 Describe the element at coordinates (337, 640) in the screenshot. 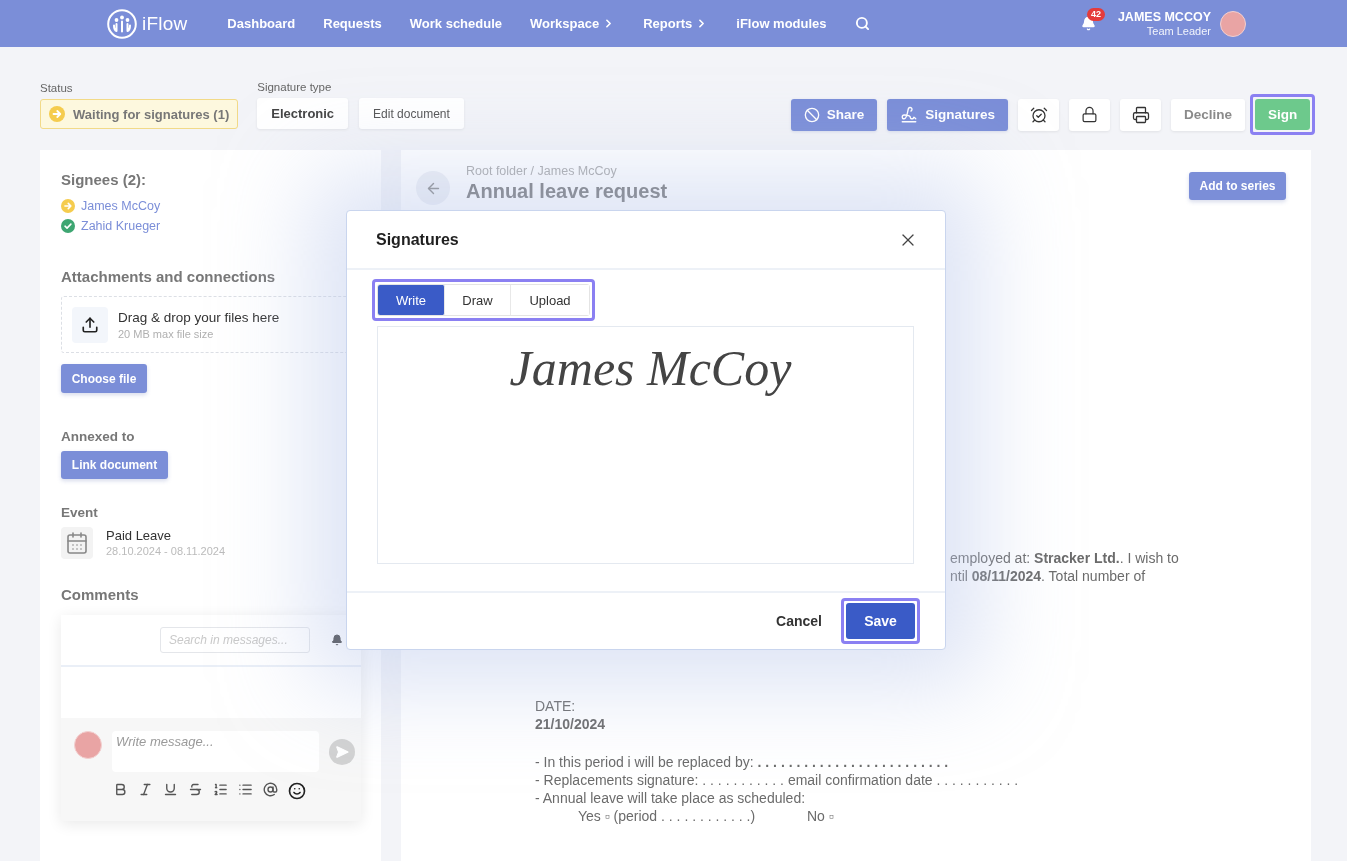

I see `bell-icon` at that location.